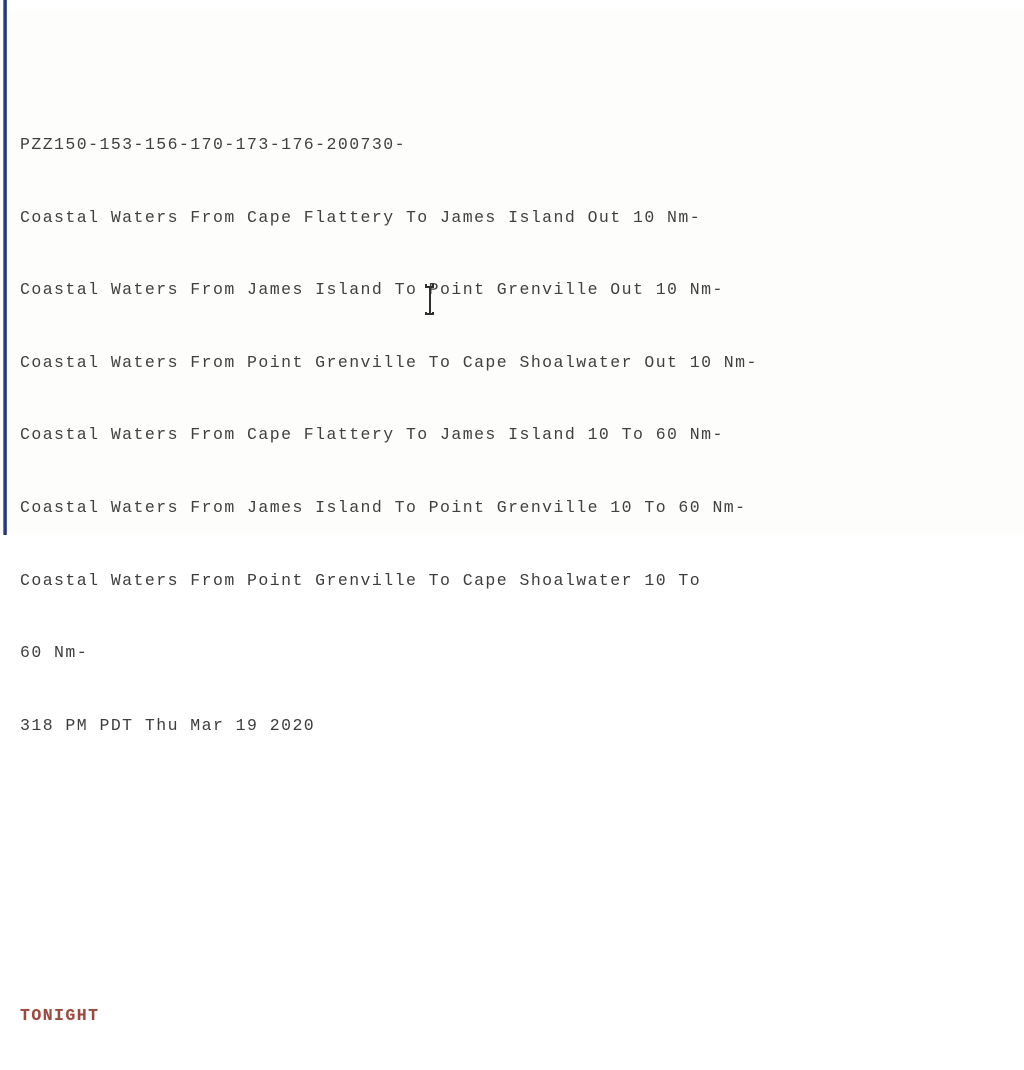 This screenshot has height=1070, width=1024. What do you see at coordinates (515, 4) in the screenshot?
I see `page-top-margin` at bounding box center [515, 4].